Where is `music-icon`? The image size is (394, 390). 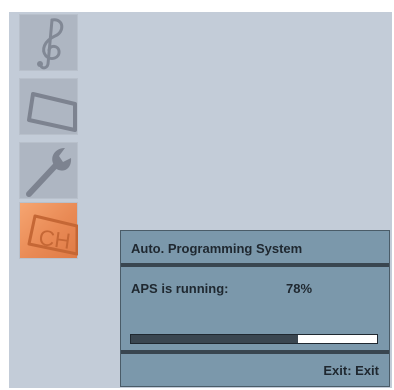
music-icon is located at coordinates (50, 44).